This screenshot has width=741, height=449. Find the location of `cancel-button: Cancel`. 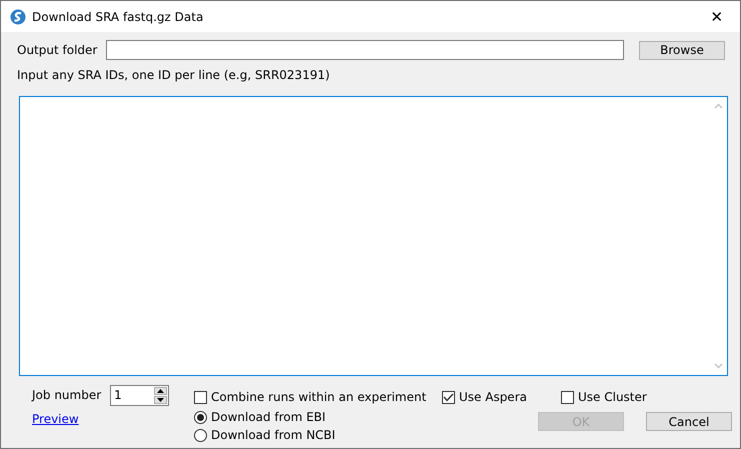

cancel-button: Cancel is located at coordinates (689, 421).